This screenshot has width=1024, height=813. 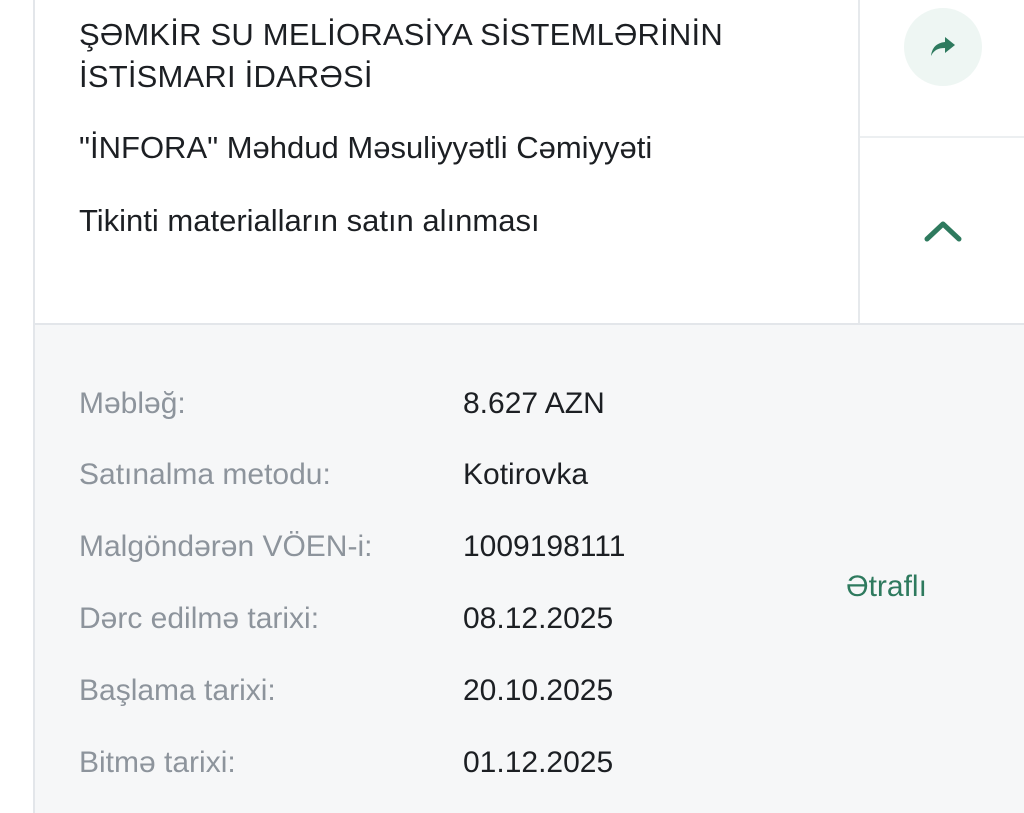 What do you see at coordinates (859, 161) in the screenshot?
I see `summary-divider` at bounding box center [859, 161].